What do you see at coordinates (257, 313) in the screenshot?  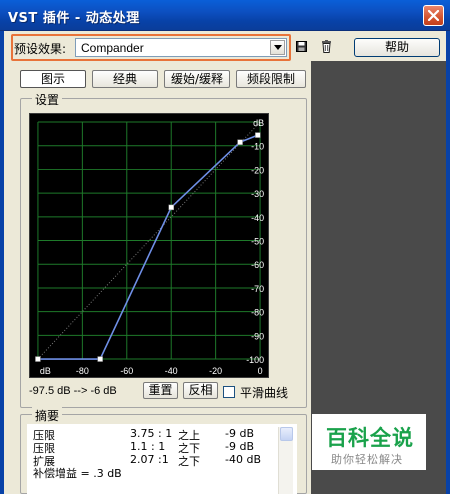 I see `y-tick-label: -80` at bounding box center [257, 313].